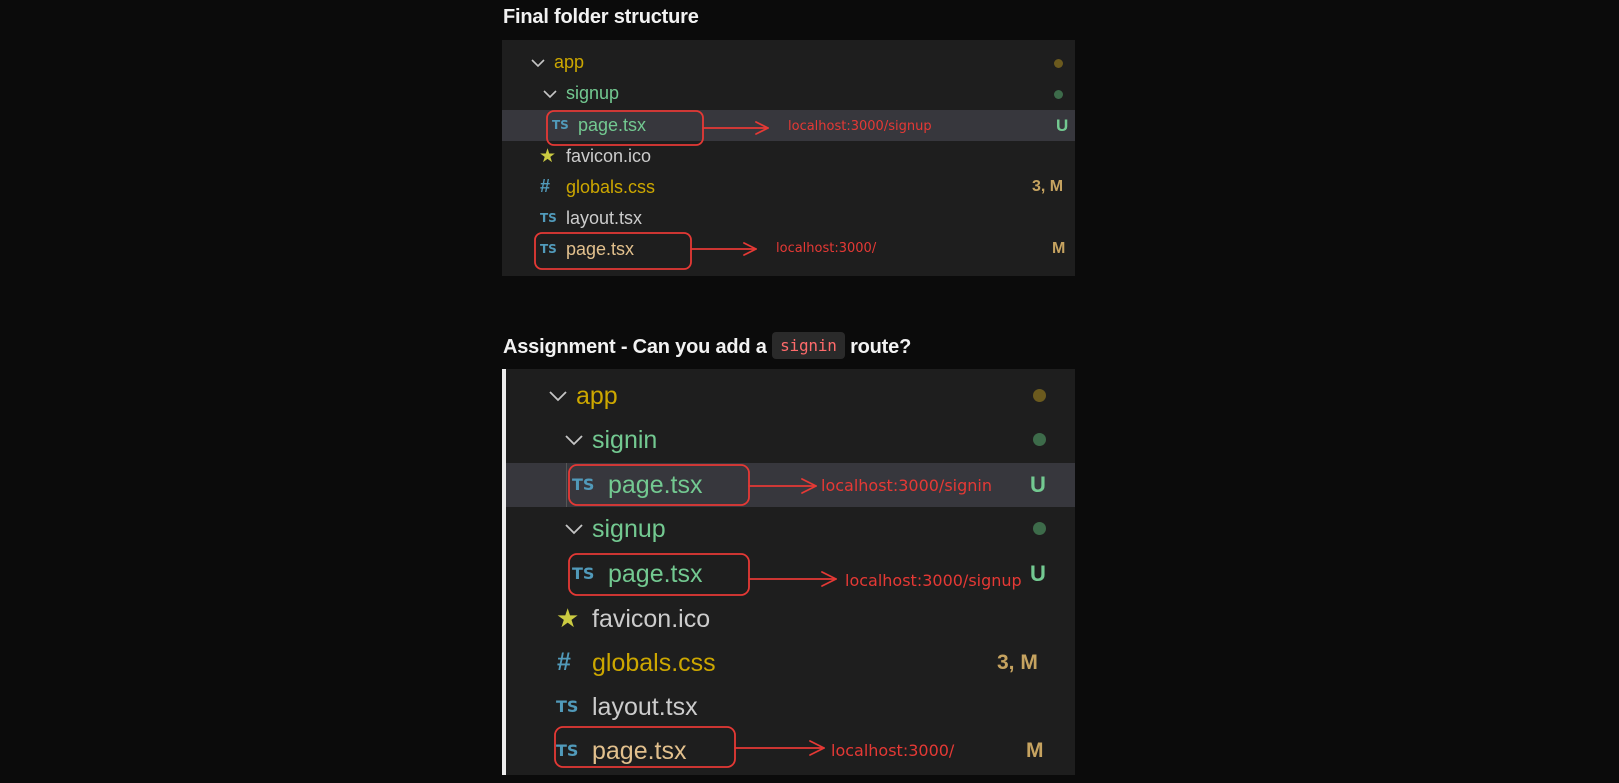 The height and width of the screenshot is (783, 1619). What do you see at coordinates (881, 347) in the screenshot?
I see `assignment-text-suffix: route?` at bounding box center [881, 347].